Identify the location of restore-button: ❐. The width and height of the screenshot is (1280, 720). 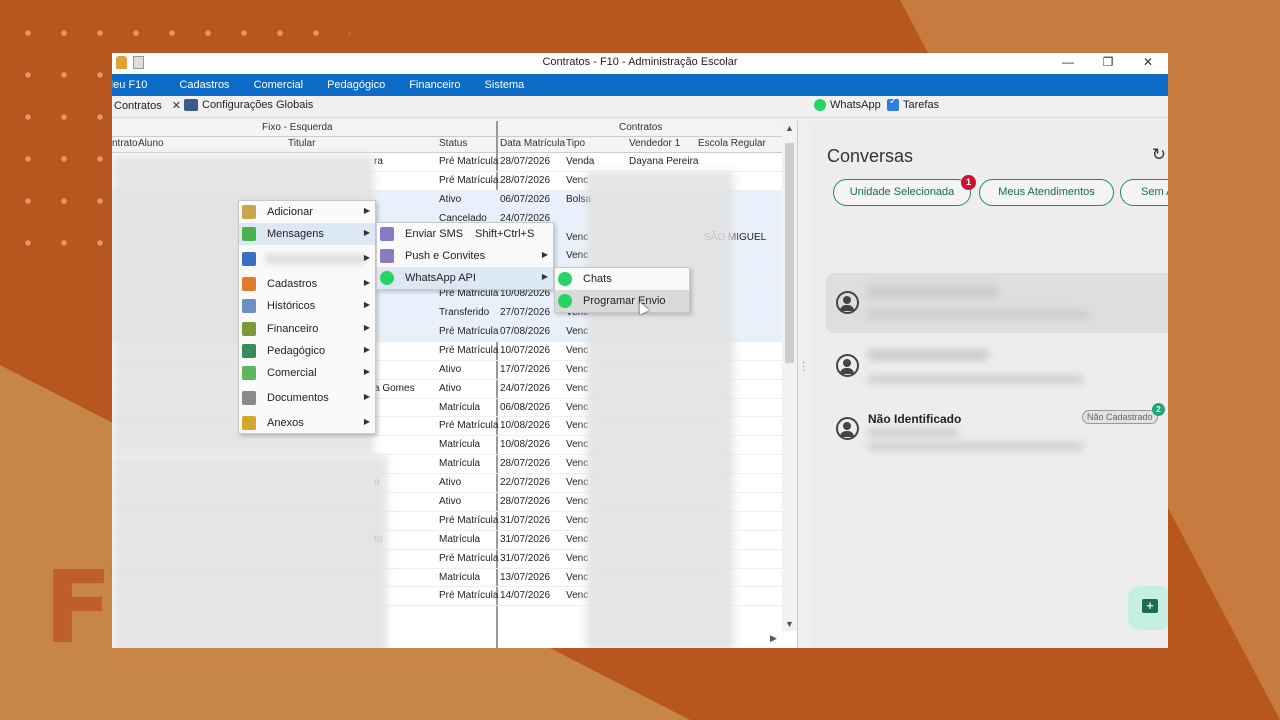
(1108, 63).